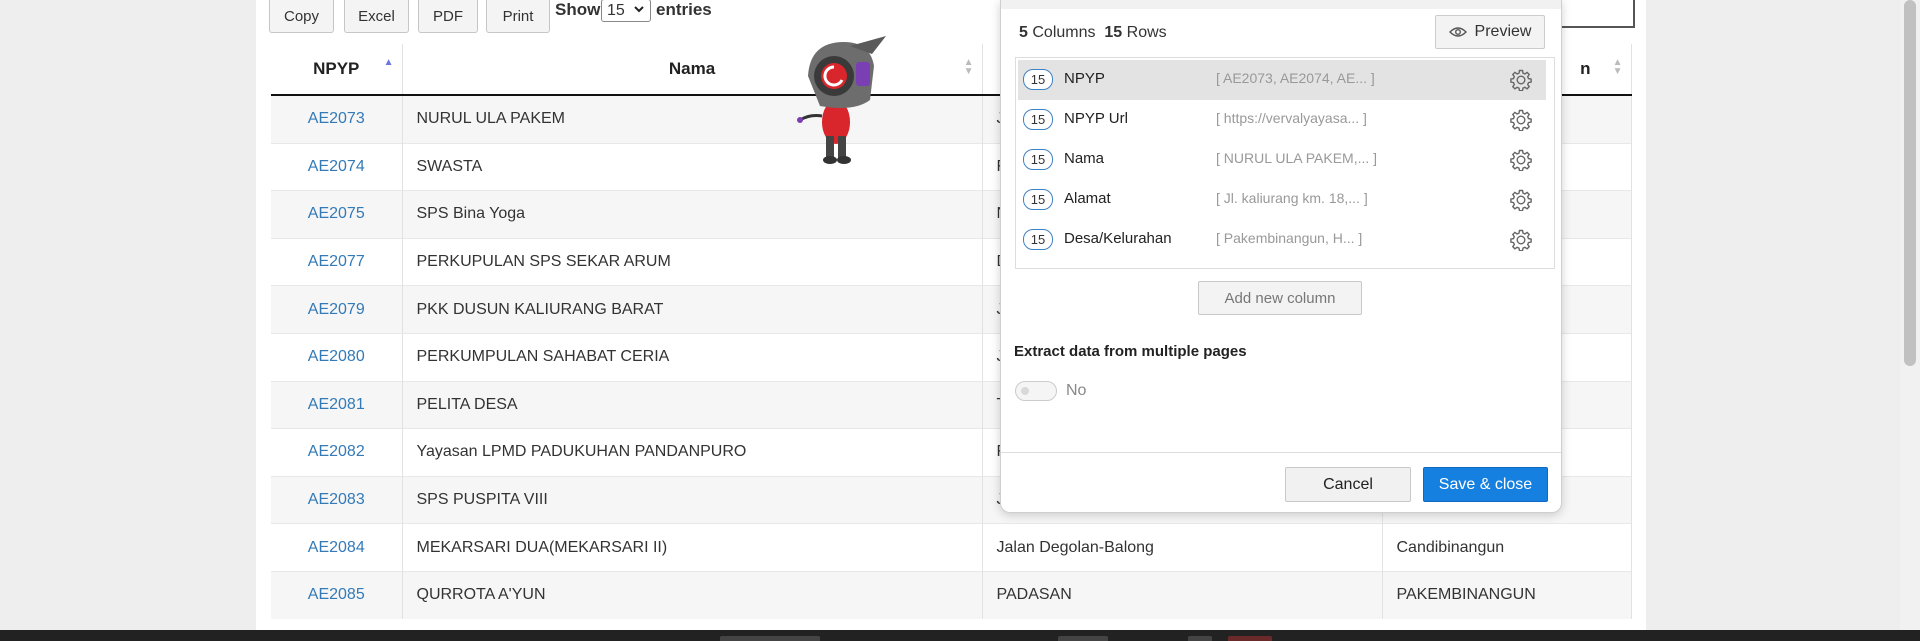 Image resolution: width=1920 pixels, height=641 pixels. What do you see at coordinates (337, 404) in the screenshot?
I see `npyp-link: AE2081` at bounding box center [337, 404].